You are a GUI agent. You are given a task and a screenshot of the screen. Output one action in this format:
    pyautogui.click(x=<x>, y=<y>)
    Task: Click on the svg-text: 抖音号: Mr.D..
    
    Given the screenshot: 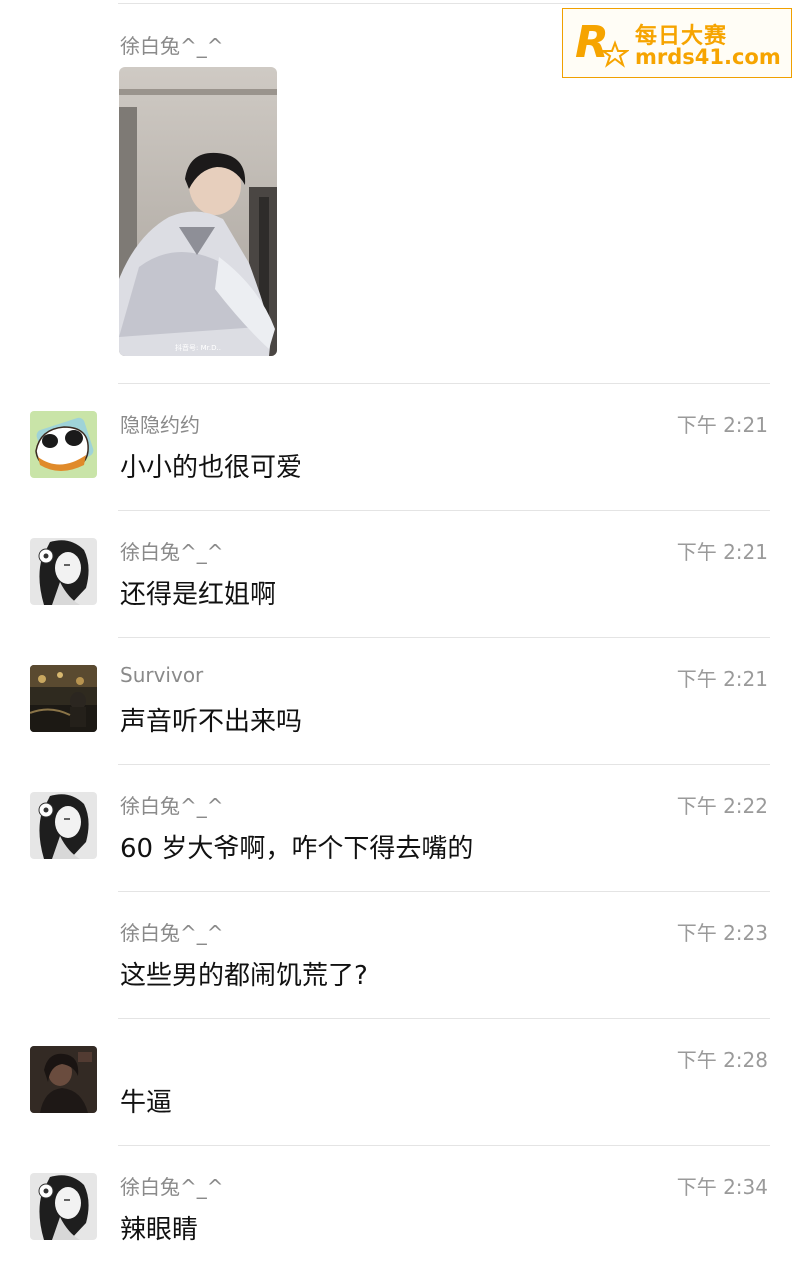 What is the action you would take?
    pyautogui.click(x=198, y=347)
    